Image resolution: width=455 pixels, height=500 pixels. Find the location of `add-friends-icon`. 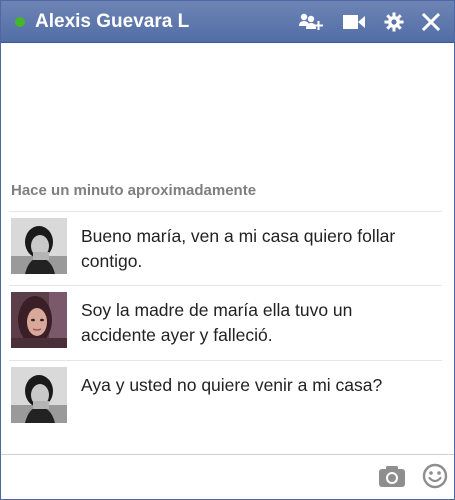

add-friends-icon is located at coordinates (311, 22).